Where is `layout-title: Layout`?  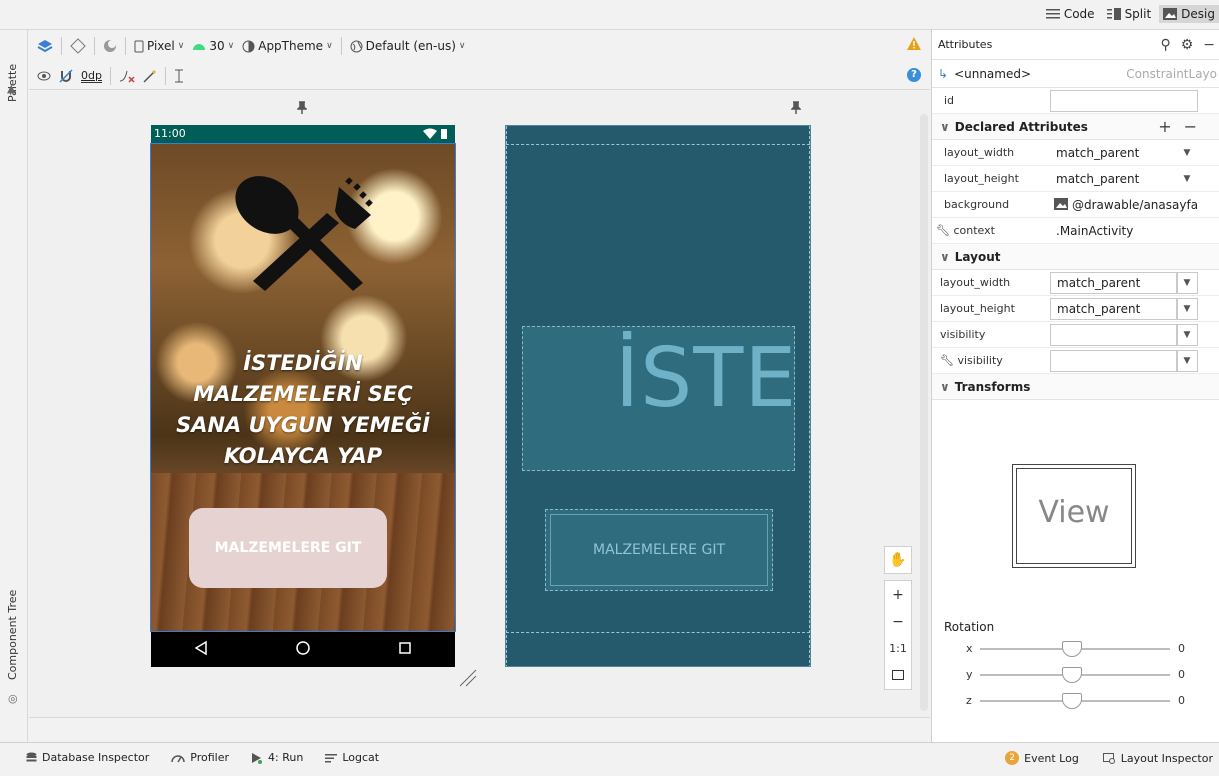
layout-title: Layout is located at coordinates (977, 256).